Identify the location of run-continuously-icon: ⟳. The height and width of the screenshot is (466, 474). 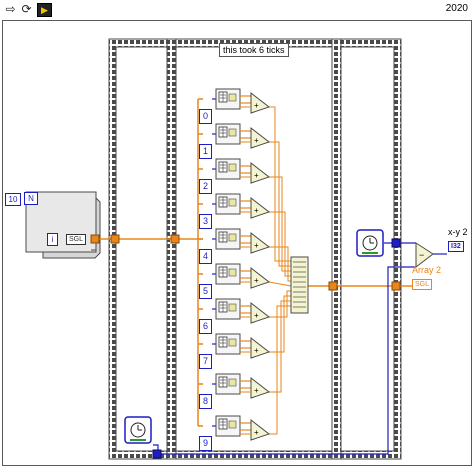
(26, 9).